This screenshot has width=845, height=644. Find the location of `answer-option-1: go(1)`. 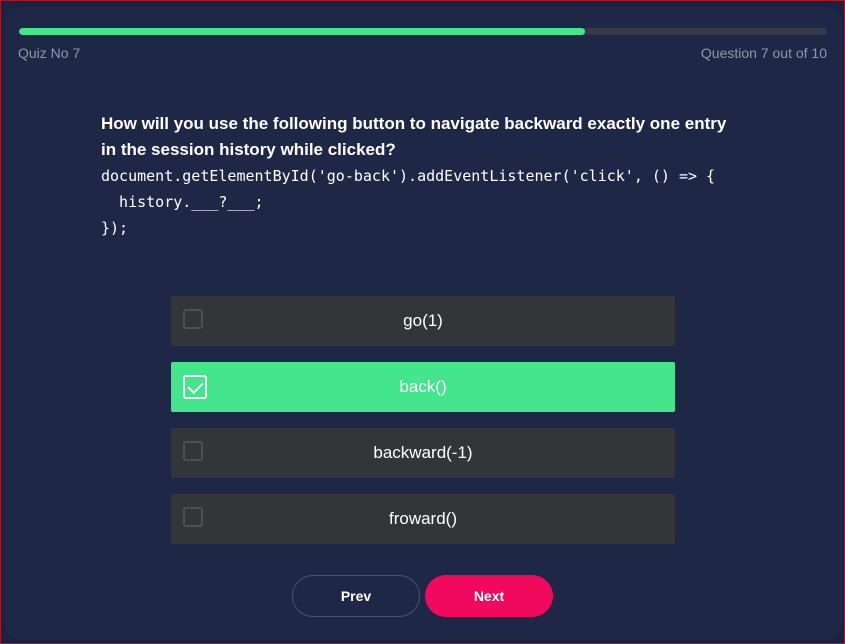

answer-option-1: go(1) is located at coordinates (423, 321).